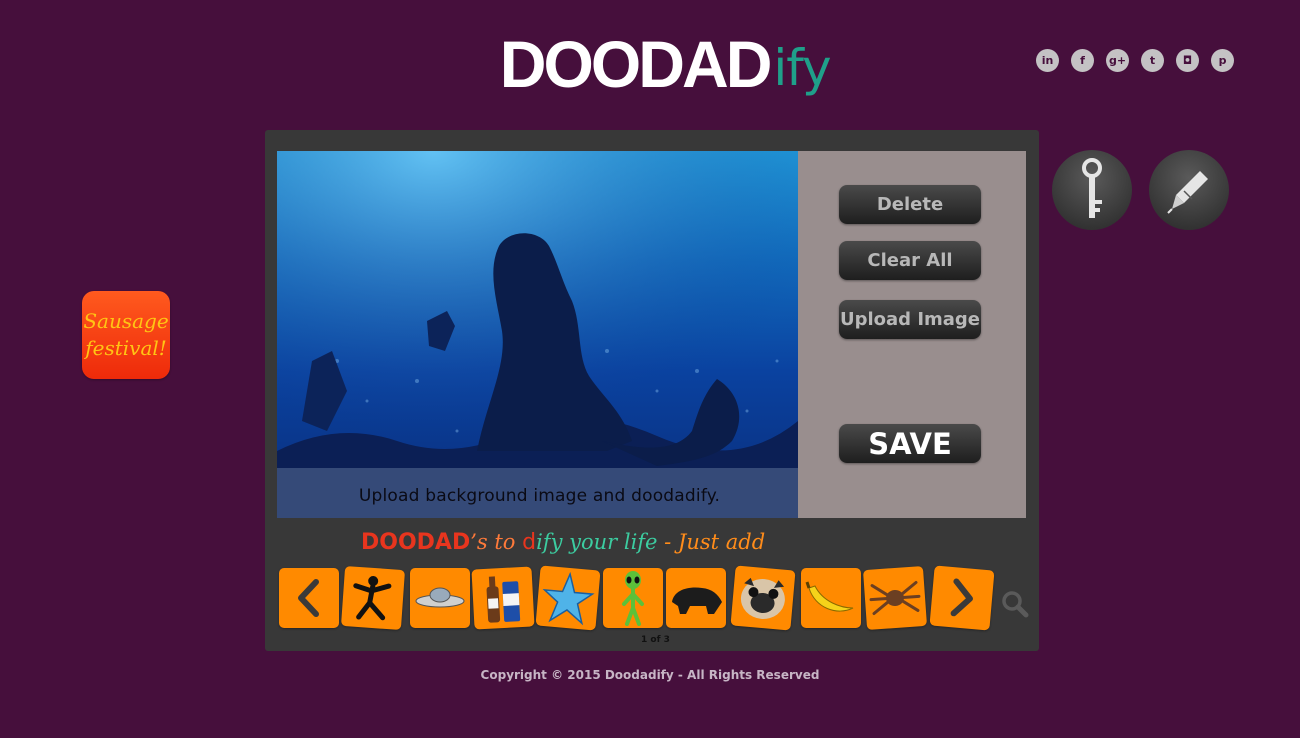  Describe the element at coordinates (126, 335) in the screenshot. I see `sausage-festival-badge: Sausage festival!` at that location.